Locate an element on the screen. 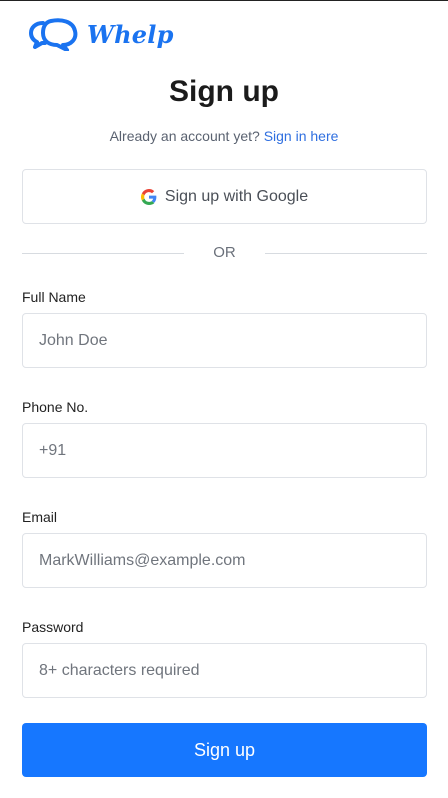  email-label: Email is located at coordinates (40, 517).